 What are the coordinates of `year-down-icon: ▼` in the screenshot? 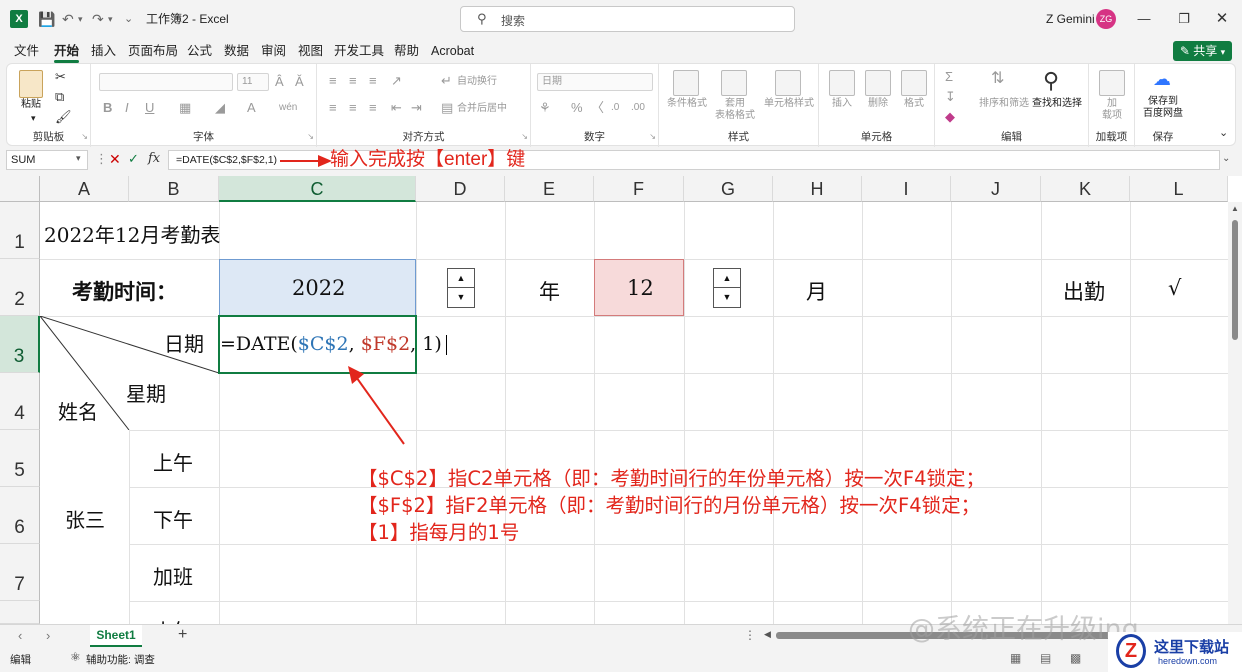 It's located at (461, 297).